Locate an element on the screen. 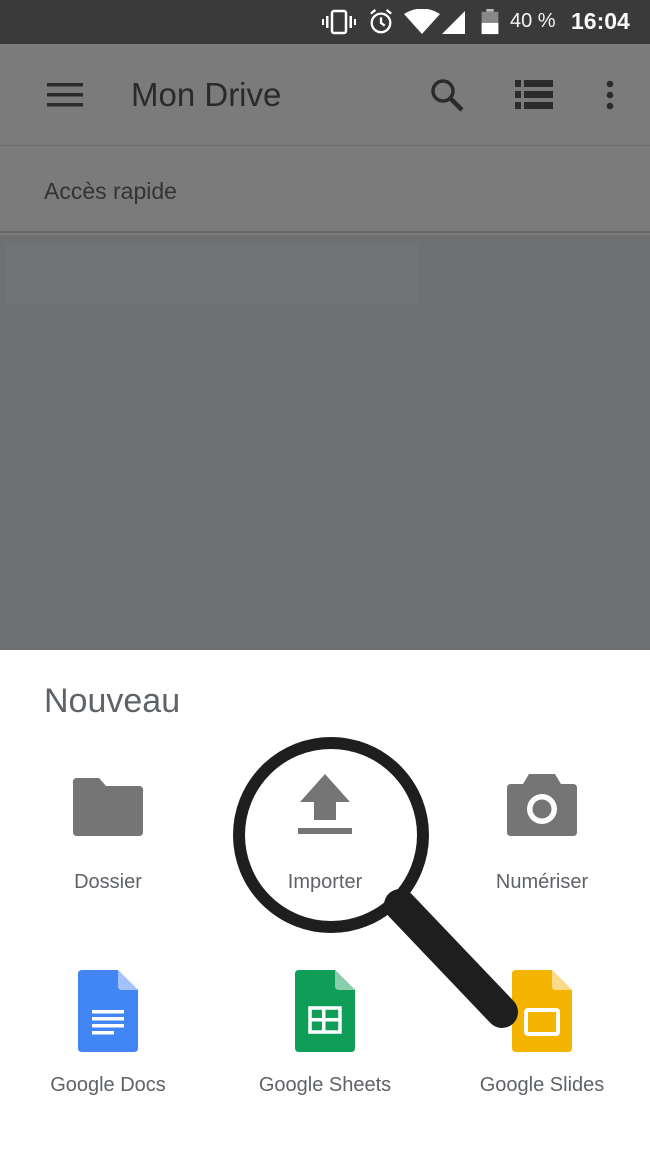 This screenshot has width=650, height=1156. google-slides-icon is located at coordinates (542, 1011).